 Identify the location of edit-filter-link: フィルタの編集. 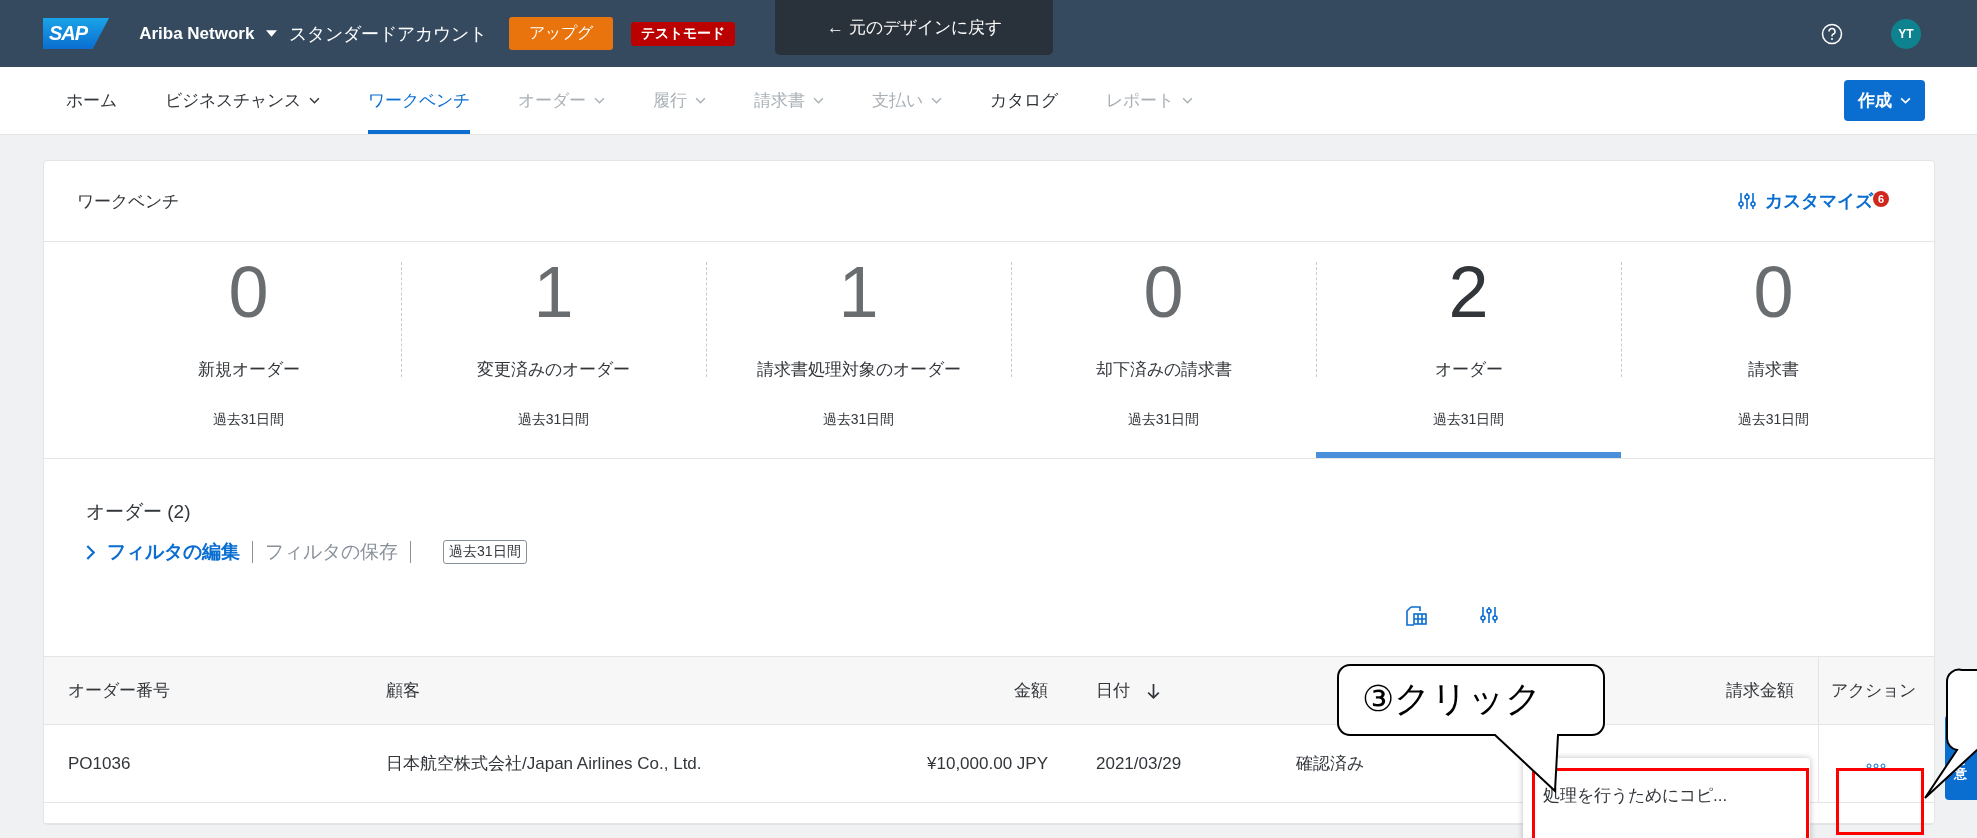
(173, 552).